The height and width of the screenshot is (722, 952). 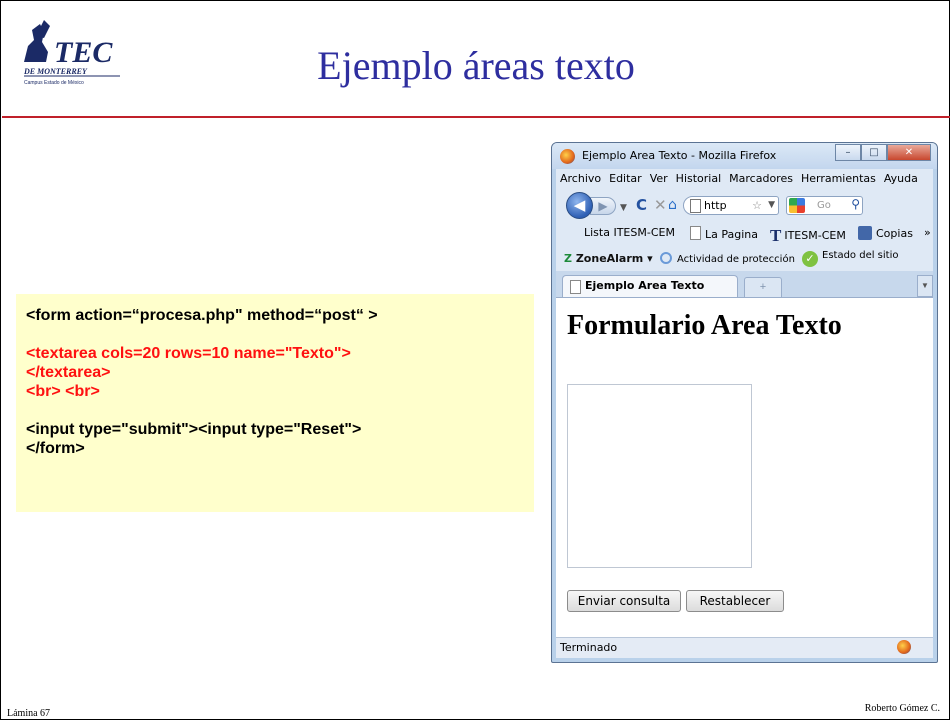 What do you see at coordinates (925, 286) in the screenshot?
I see `tab-list-dropdown-icon: ▼` at bounding box center [925, 286].